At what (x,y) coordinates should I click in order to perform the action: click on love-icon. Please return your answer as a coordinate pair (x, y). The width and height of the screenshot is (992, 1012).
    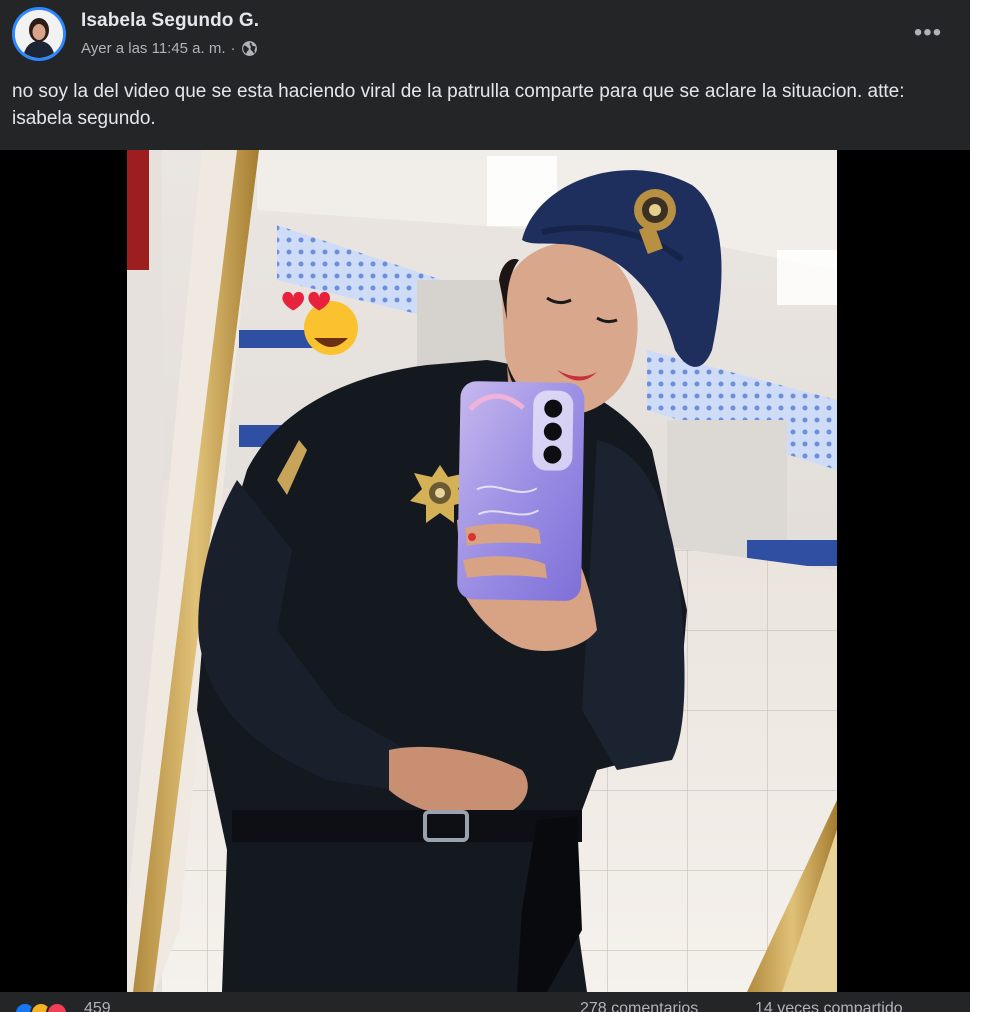
    Looking at the image, I should click on (57, 1007).